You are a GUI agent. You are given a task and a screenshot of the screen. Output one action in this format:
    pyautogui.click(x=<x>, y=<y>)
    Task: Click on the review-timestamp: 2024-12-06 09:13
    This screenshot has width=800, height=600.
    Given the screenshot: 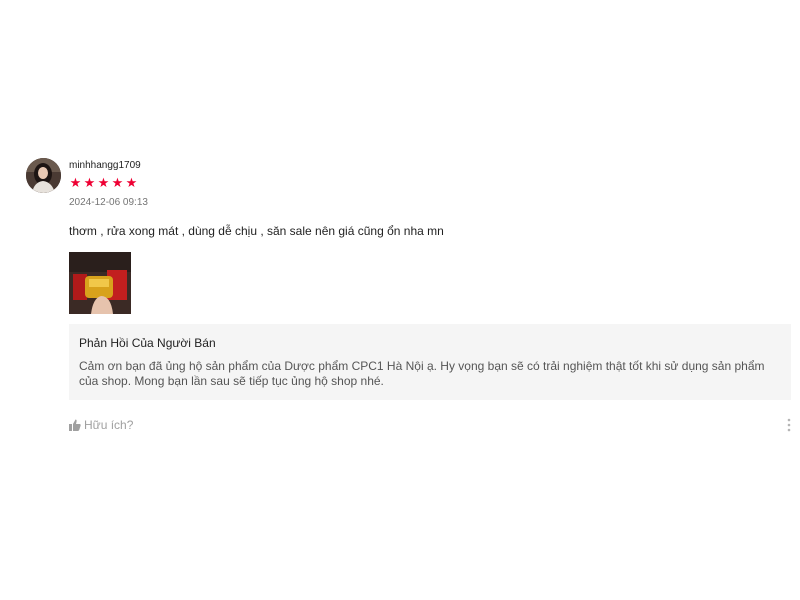 What is the action you would take?
    pyautogui.click(x=108, y=202)
    